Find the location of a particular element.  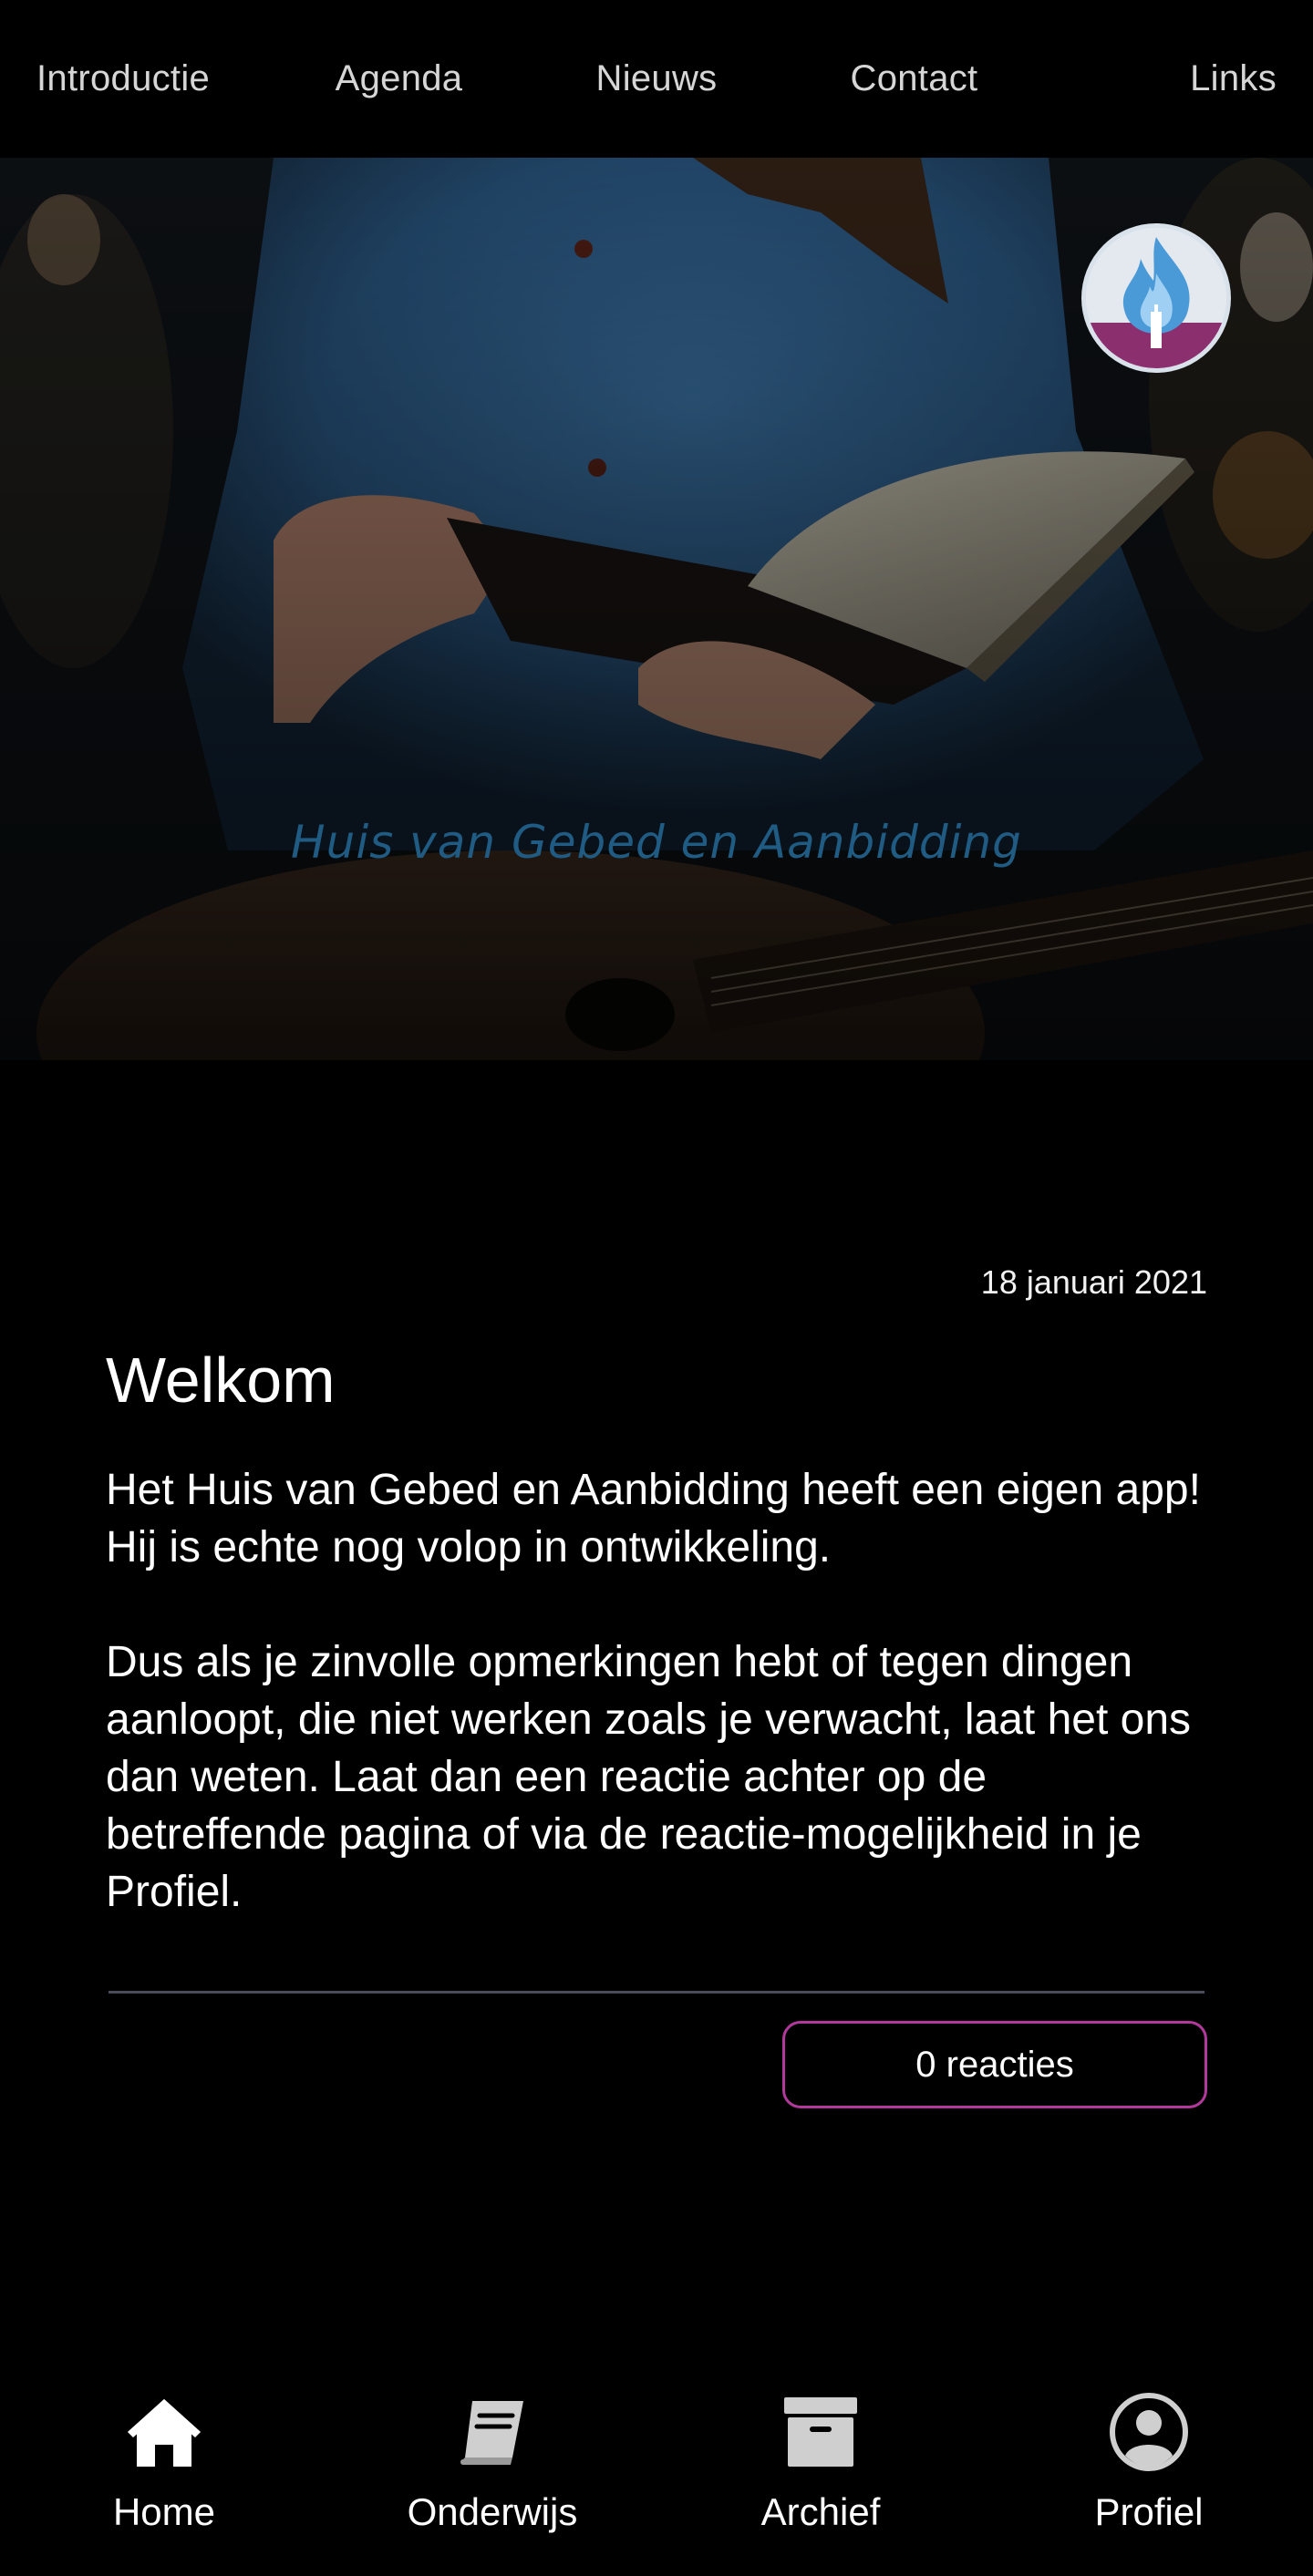

flame-candle-logo is located at coordinates (1156, 298).